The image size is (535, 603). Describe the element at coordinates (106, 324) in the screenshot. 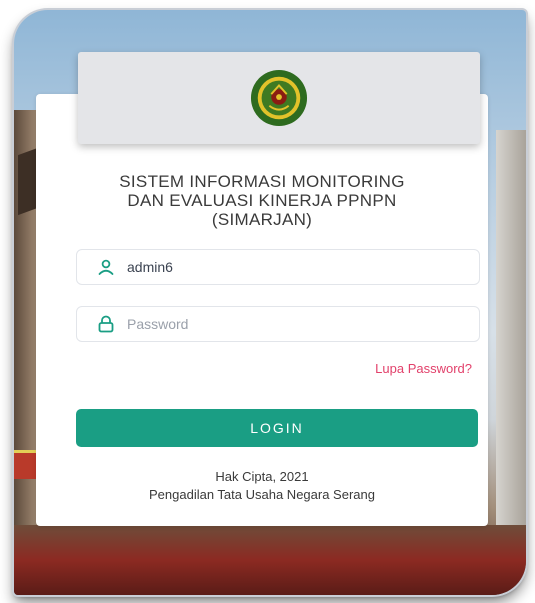

I see `lock-icon` at that location.